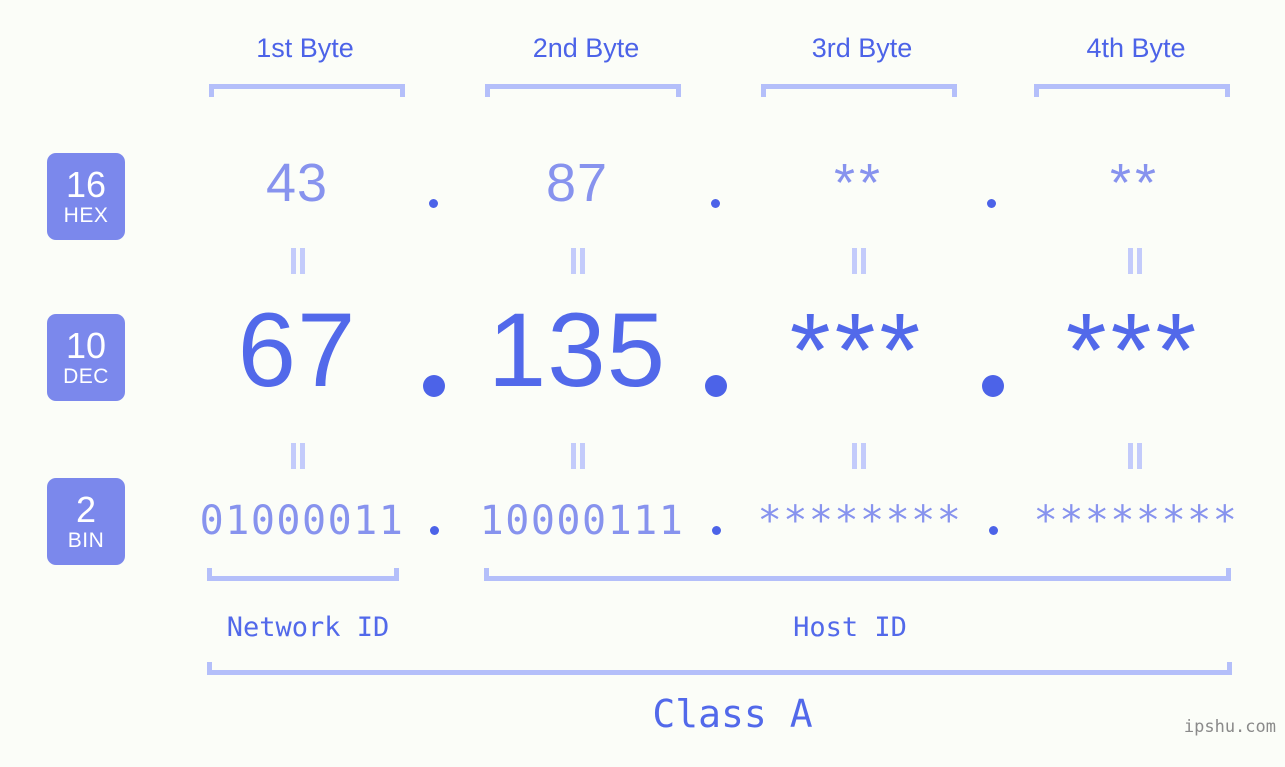  Describe the element at coordinates (86, 184) in the screenshot. I see `radix-badge-hex-number: 16` at that location.